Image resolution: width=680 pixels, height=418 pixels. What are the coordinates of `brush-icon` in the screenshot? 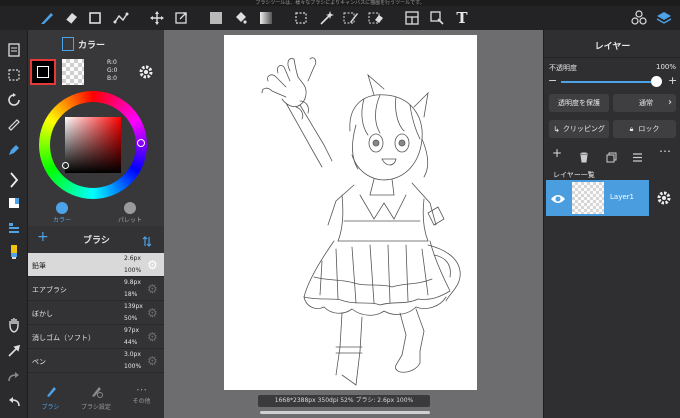 It's located at (47, 18).